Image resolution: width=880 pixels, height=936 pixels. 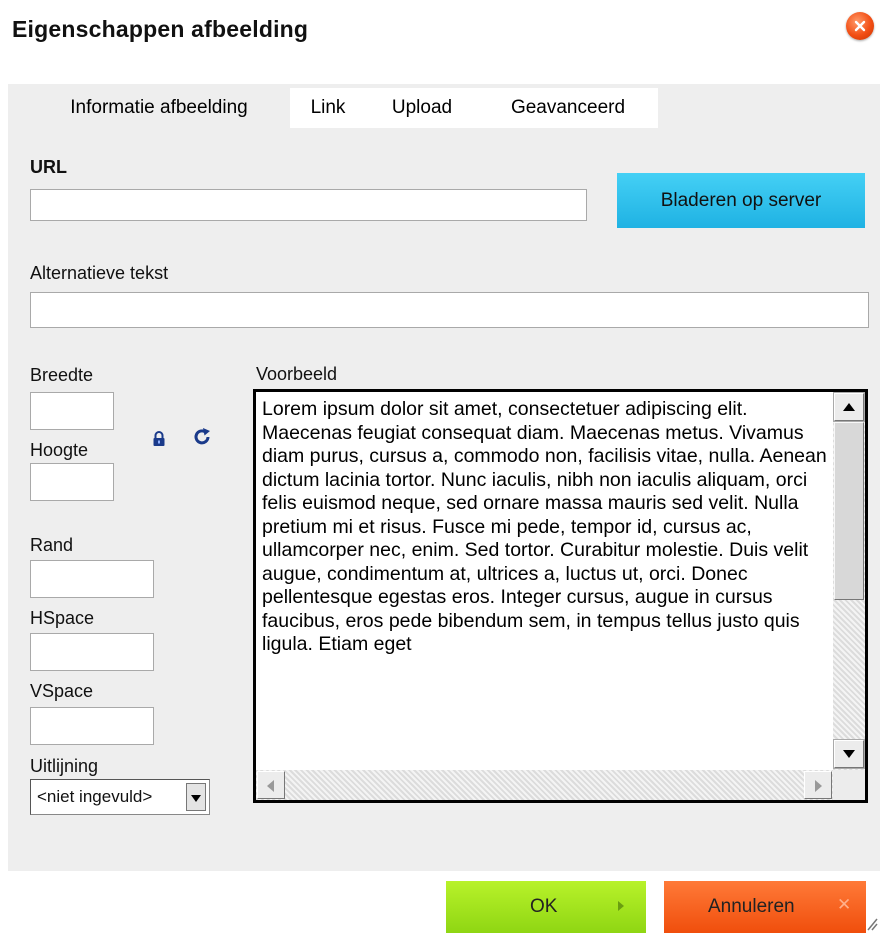 What do you see at coordinates (48, 167) in the screenshot?
I see `url-label: URL` at bounding box center [48, 167].